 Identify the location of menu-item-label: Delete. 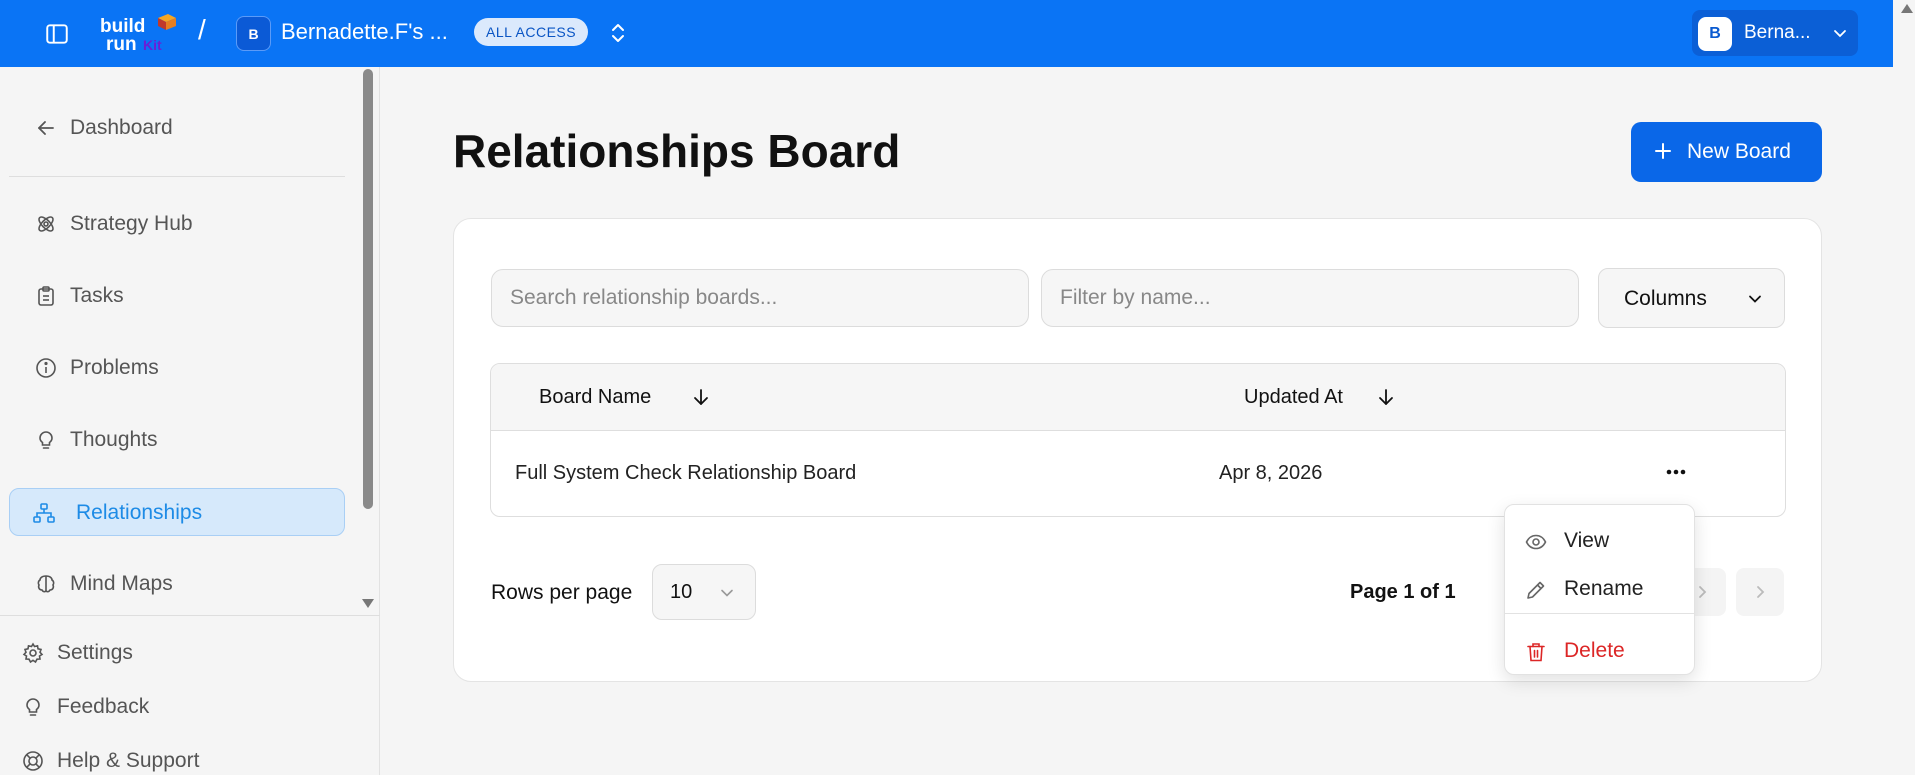
(1594, 650).